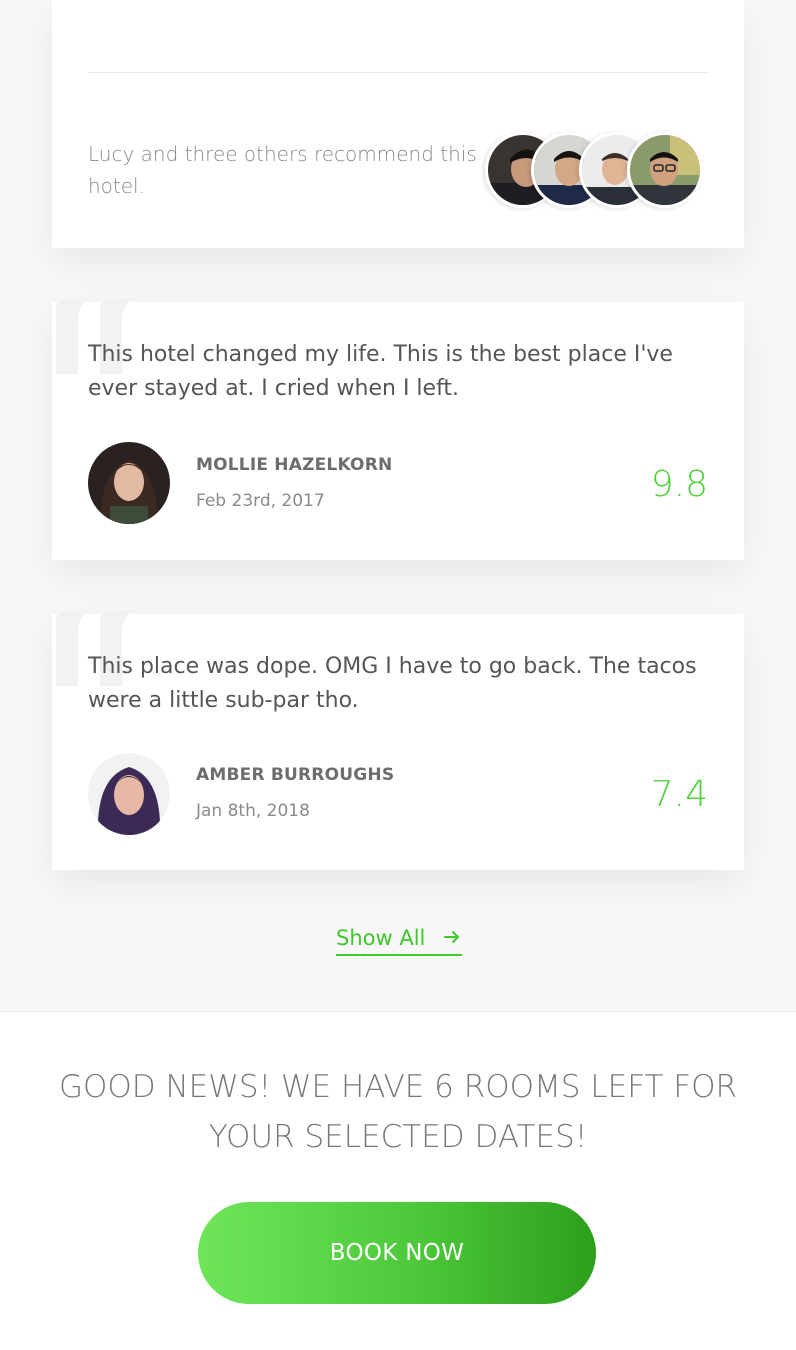 This screenshot has width=796, height=1350. Describe the element at coordinates (295, 775) in the screenshot. I see `reviewer-name: AMBER BURROUGHS` at that location.